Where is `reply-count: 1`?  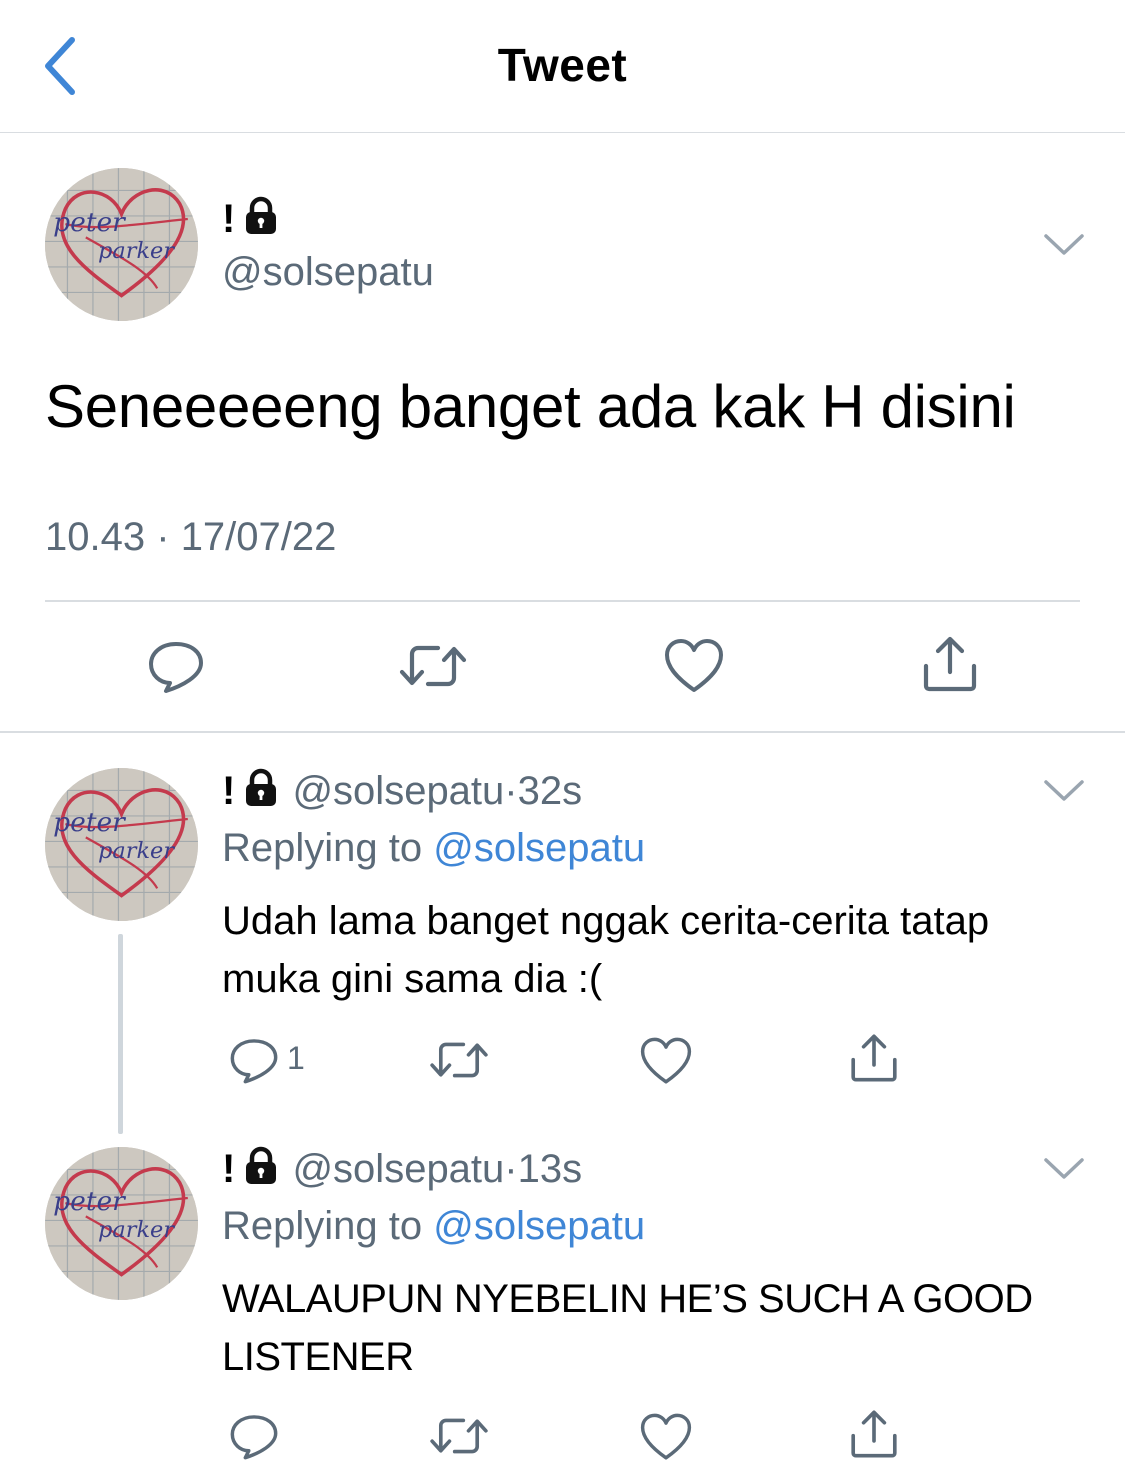
reply-count: 1 is located at coordinates (296, 1058).